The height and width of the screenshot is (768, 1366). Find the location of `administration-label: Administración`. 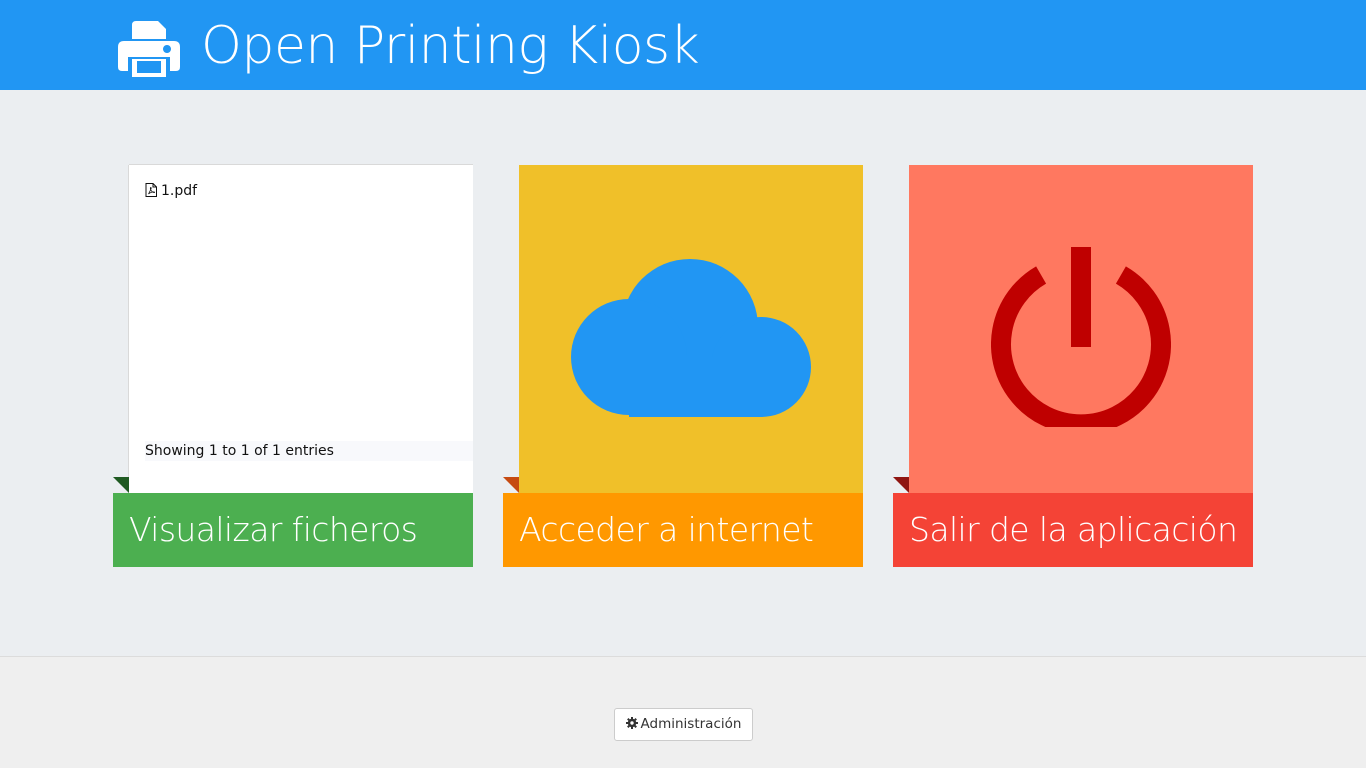

administration-label: Administración is located at coordinates (691, 724).